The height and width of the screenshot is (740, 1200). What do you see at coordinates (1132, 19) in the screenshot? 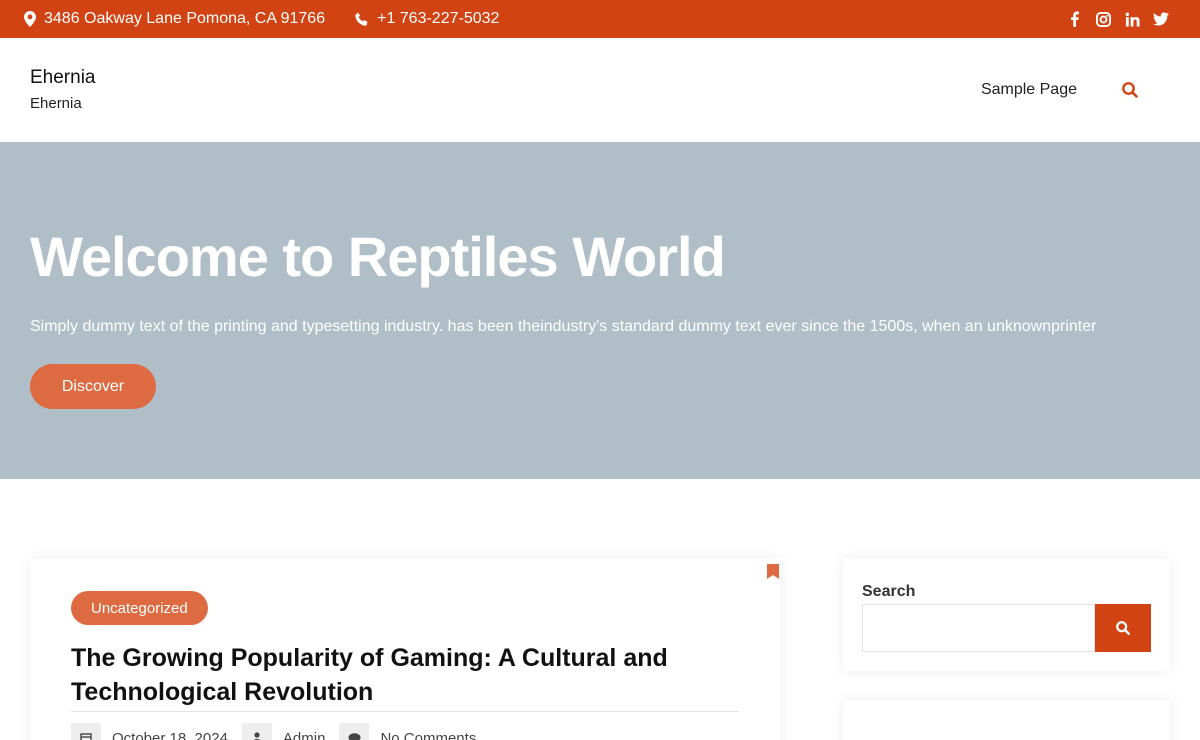
I see `linkedin-icon` at bounding box center [1132, 19].